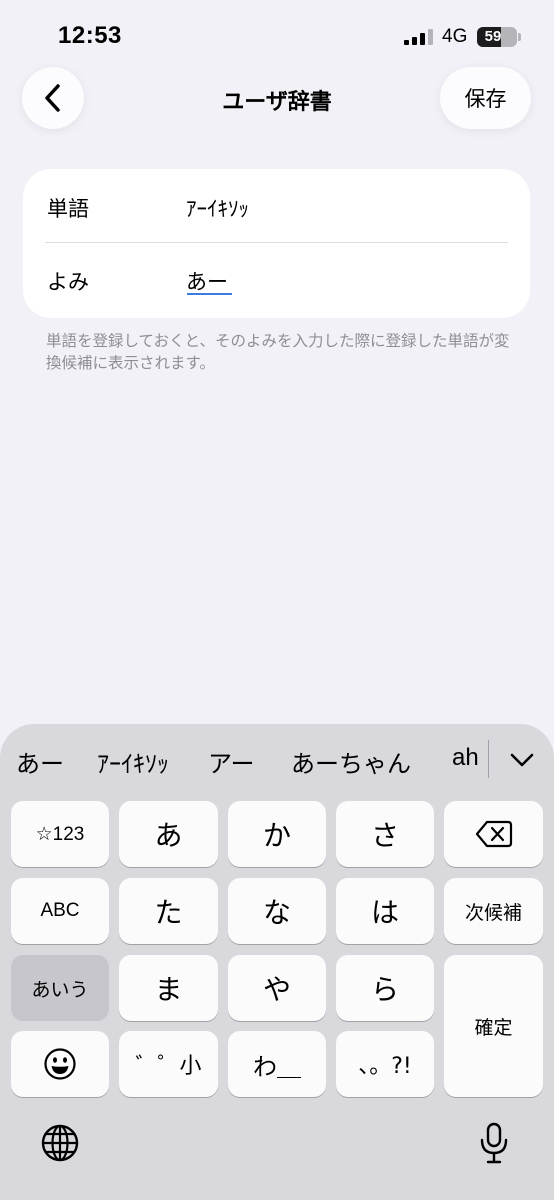 The image size is (554, 1200). I want to click on word-label: 単語, so click(68, 209).